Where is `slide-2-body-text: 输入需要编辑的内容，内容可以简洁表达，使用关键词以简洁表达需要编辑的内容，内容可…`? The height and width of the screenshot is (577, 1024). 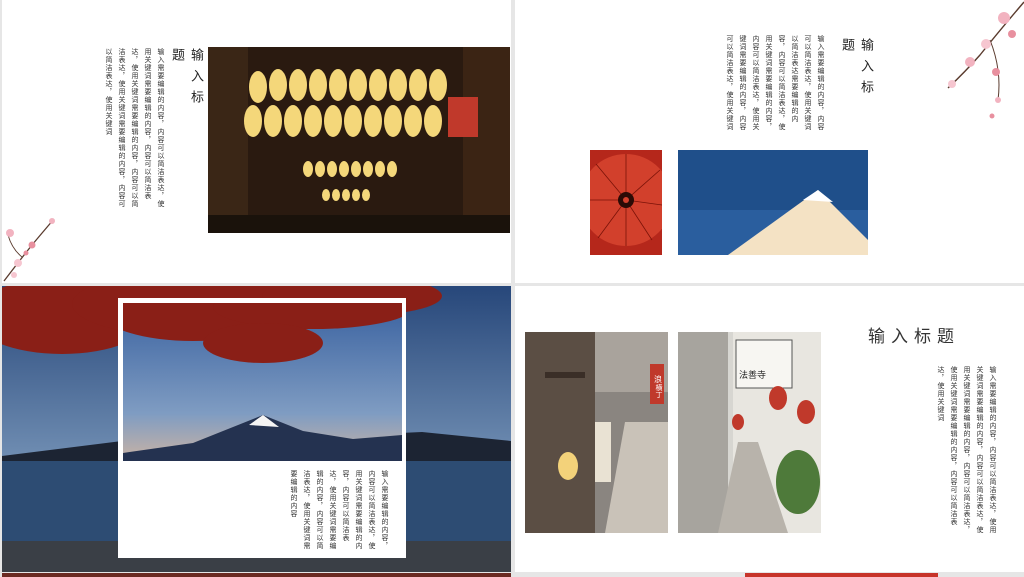
slide-2-body-text: 输入需要编辑的内容，内容可以简洁表达，使用关键词以简洁表达需要编辑的内容，内容可… is located at coordinates (775, 83).